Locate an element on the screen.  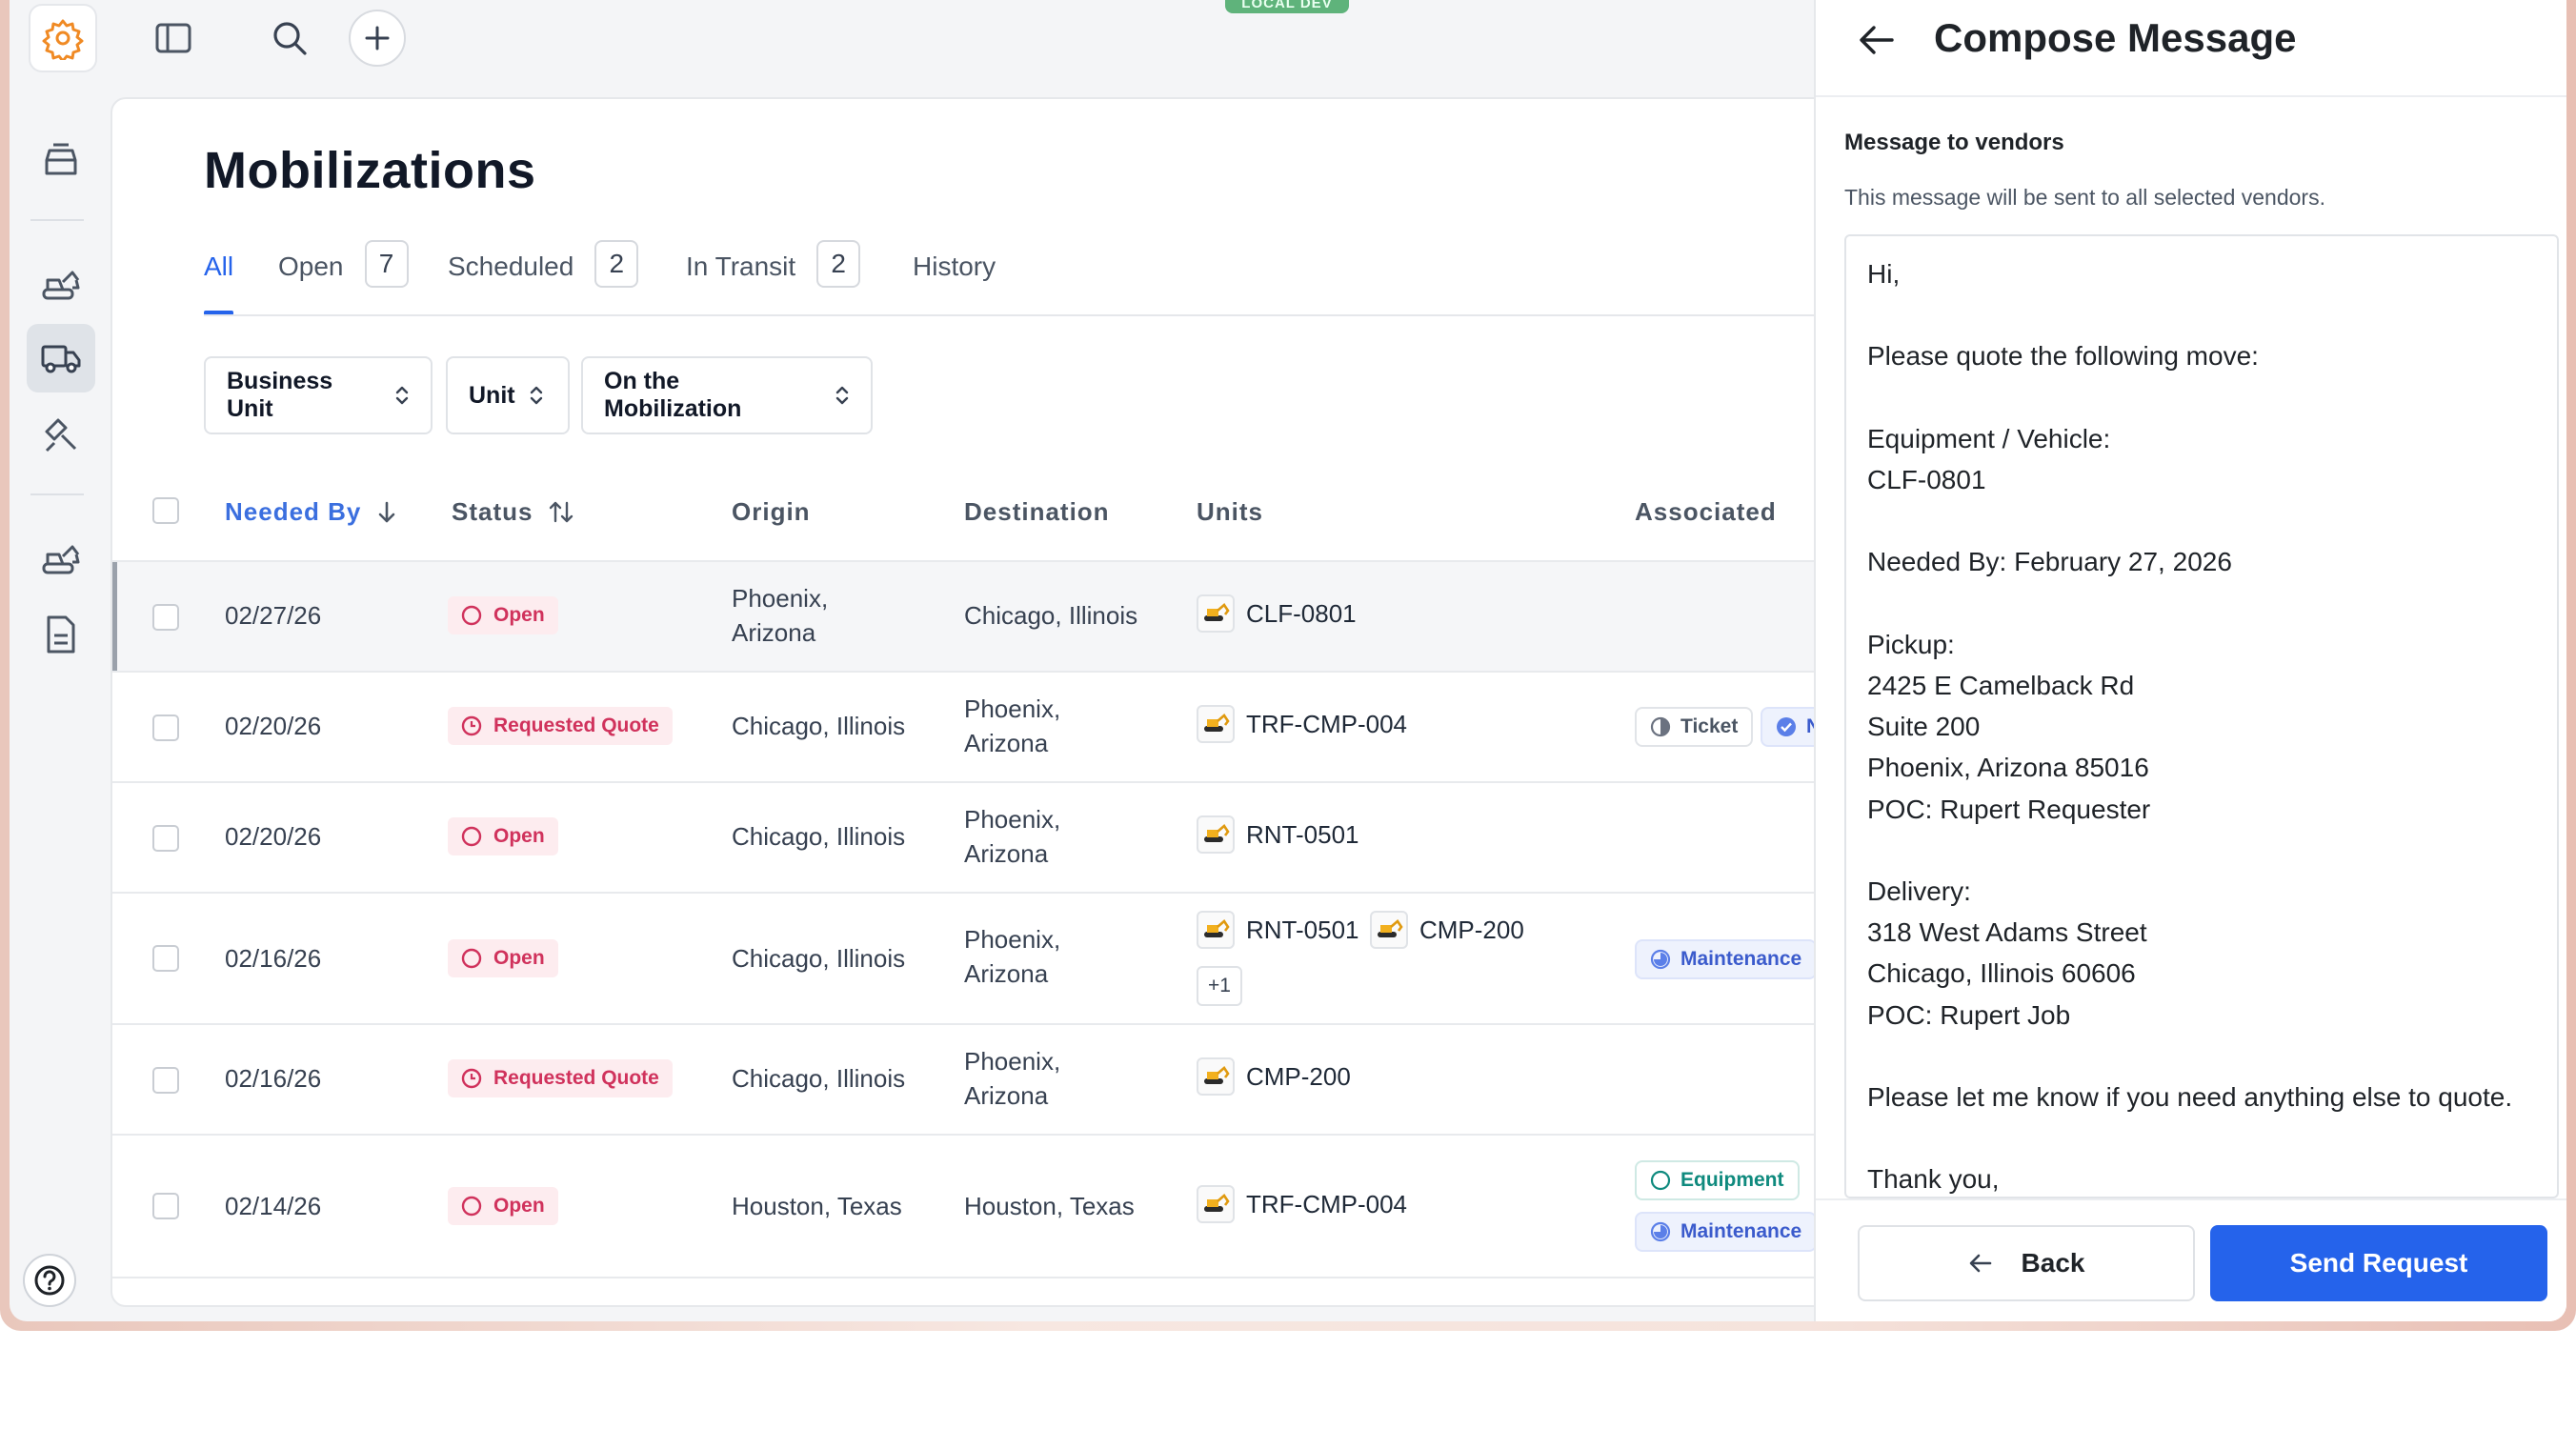
tab-label: All is located at coordinates (219, 266).